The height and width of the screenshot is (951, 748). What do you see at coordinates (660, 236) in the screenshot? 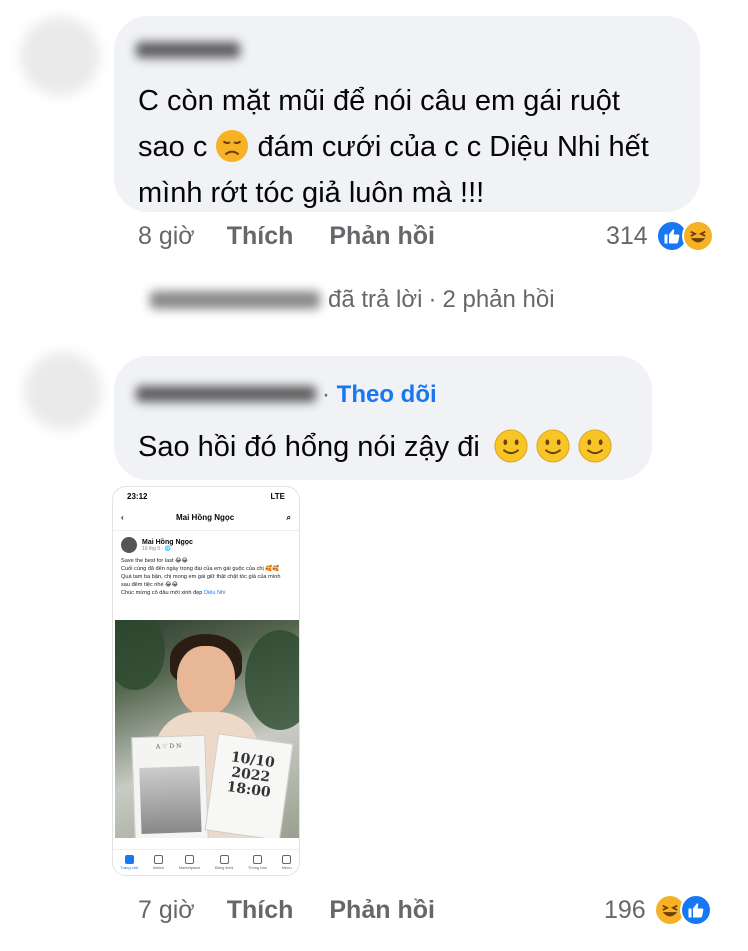
I see `reaction-summary: 314` at bounding box center [660, 236].